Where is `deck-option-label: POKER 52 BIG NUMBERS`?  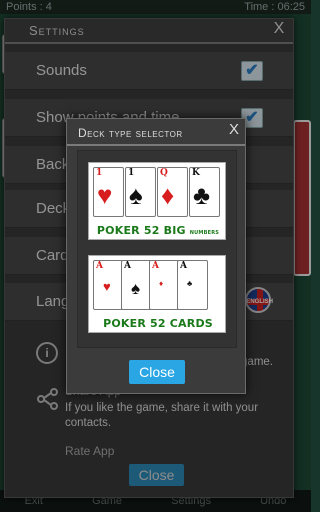
deck-option-label: POKER 52 BIG NUMBERS is located at coordinates (158, 230).